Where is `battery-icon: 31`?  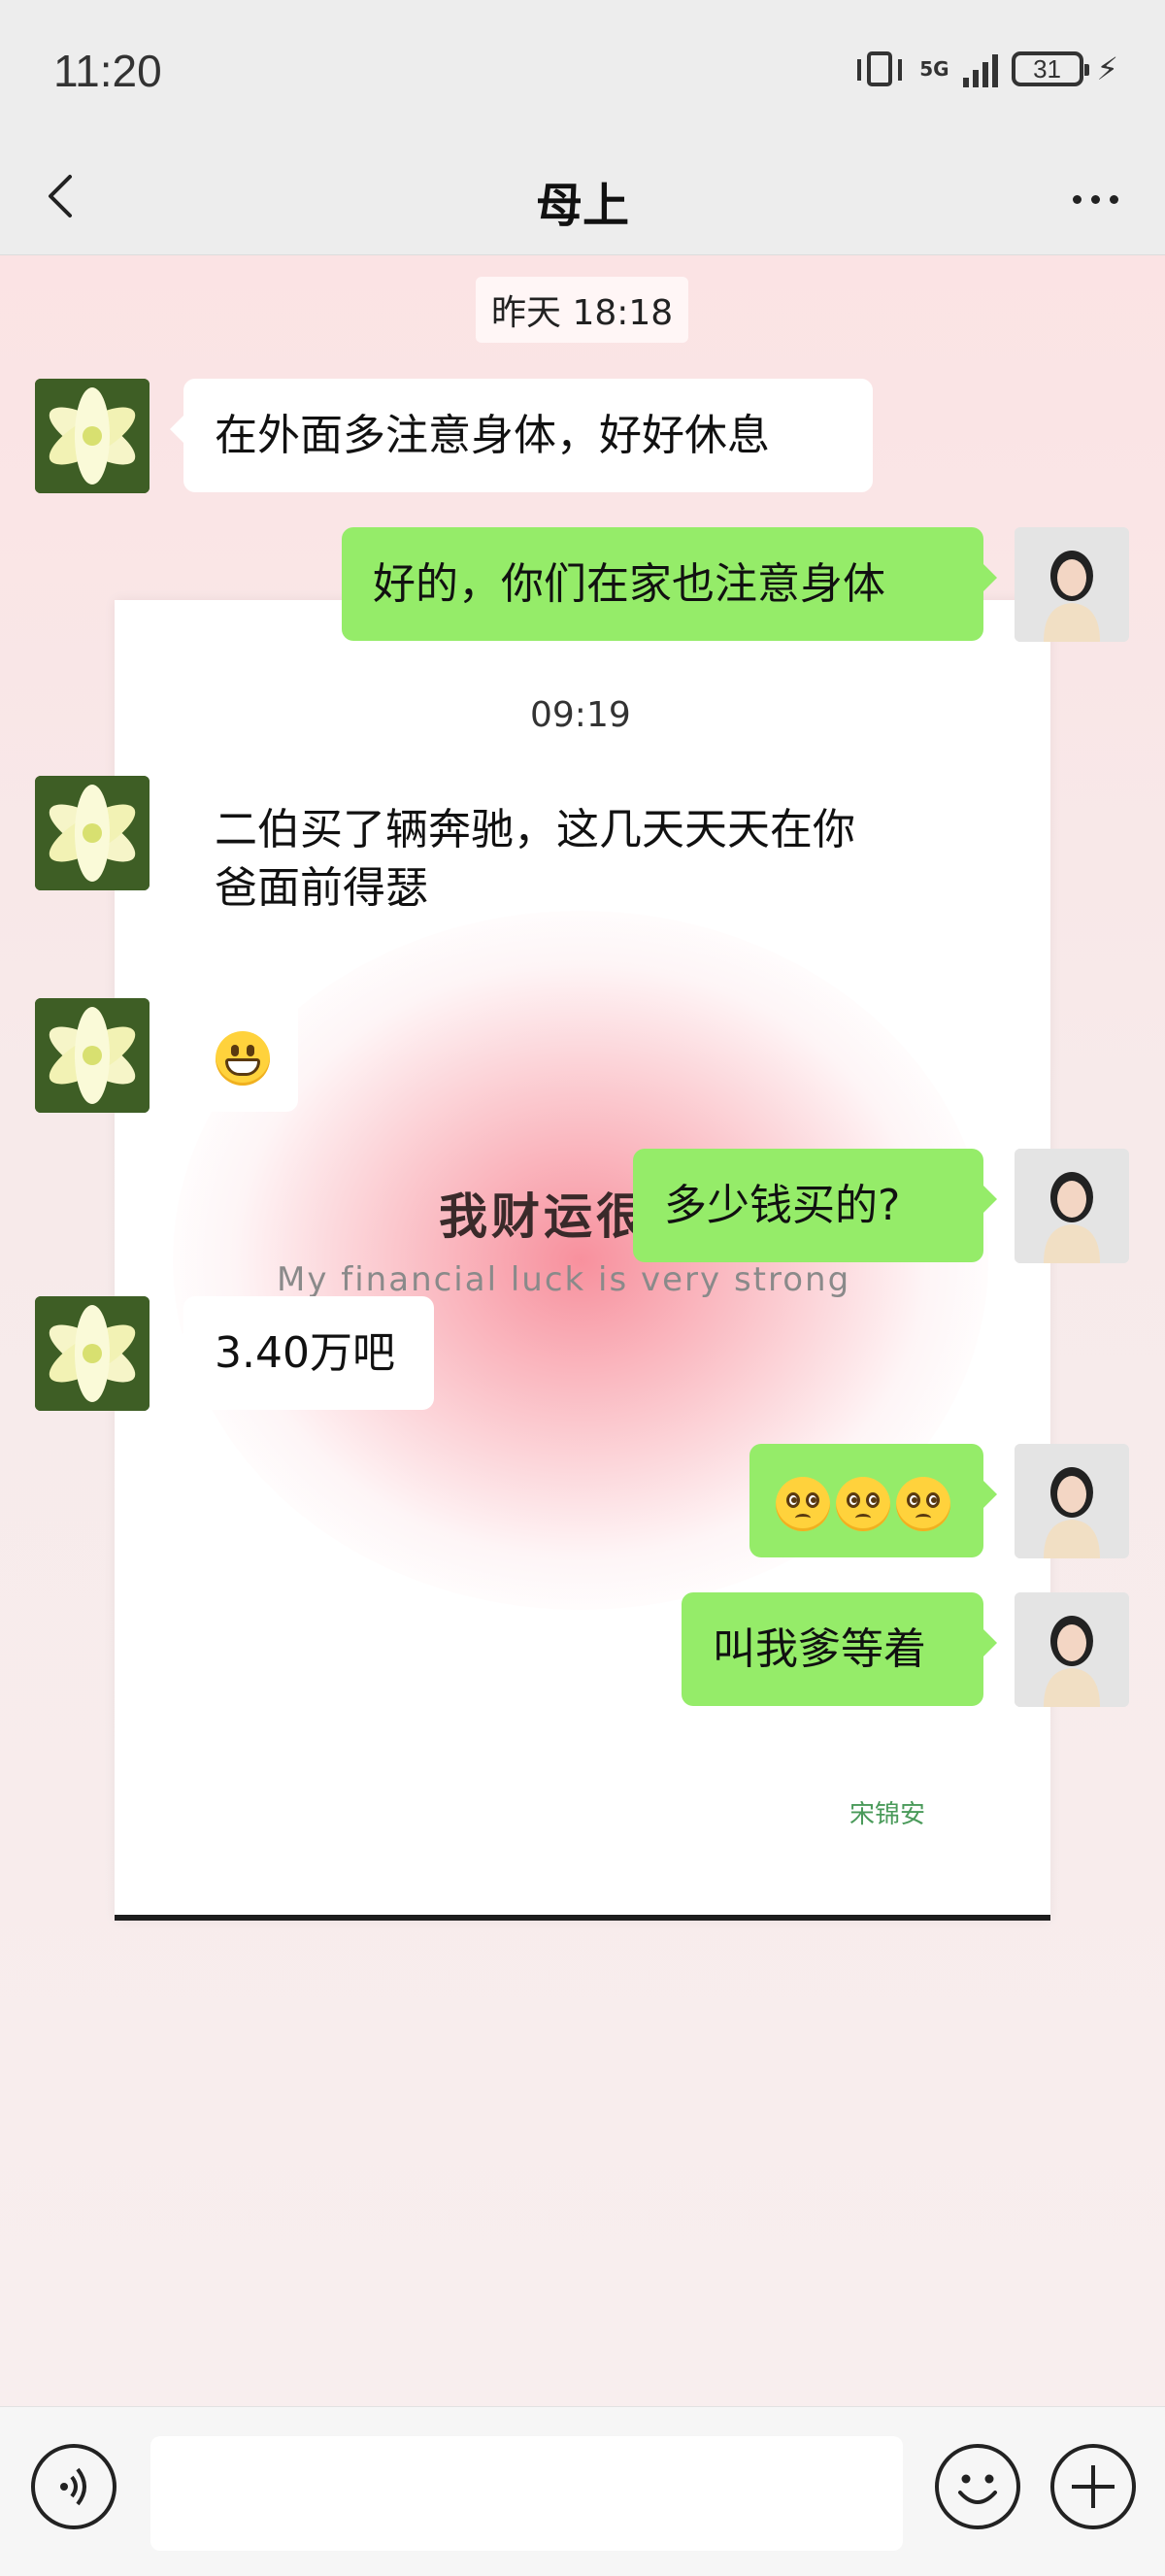
battery-icon: 31 is located at coordinates (1050, 69).